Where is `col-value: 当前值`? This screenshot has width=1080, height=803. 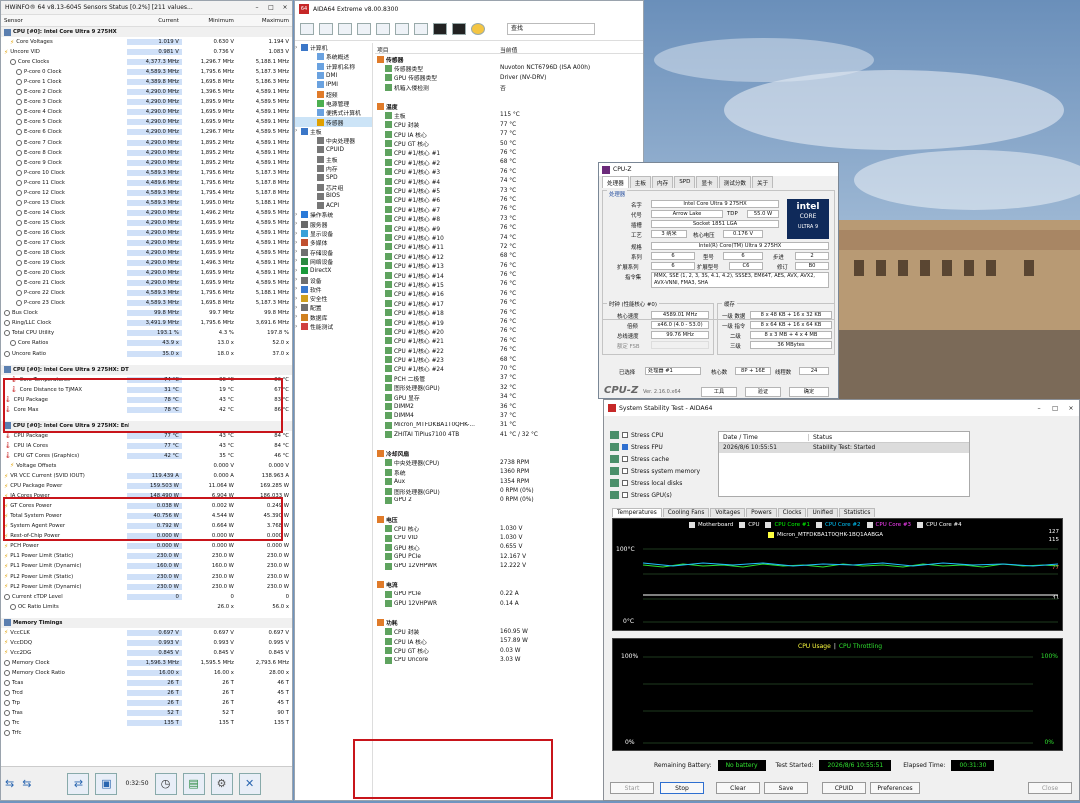
col-value: 当前值 is located at coordinates (508, 49).